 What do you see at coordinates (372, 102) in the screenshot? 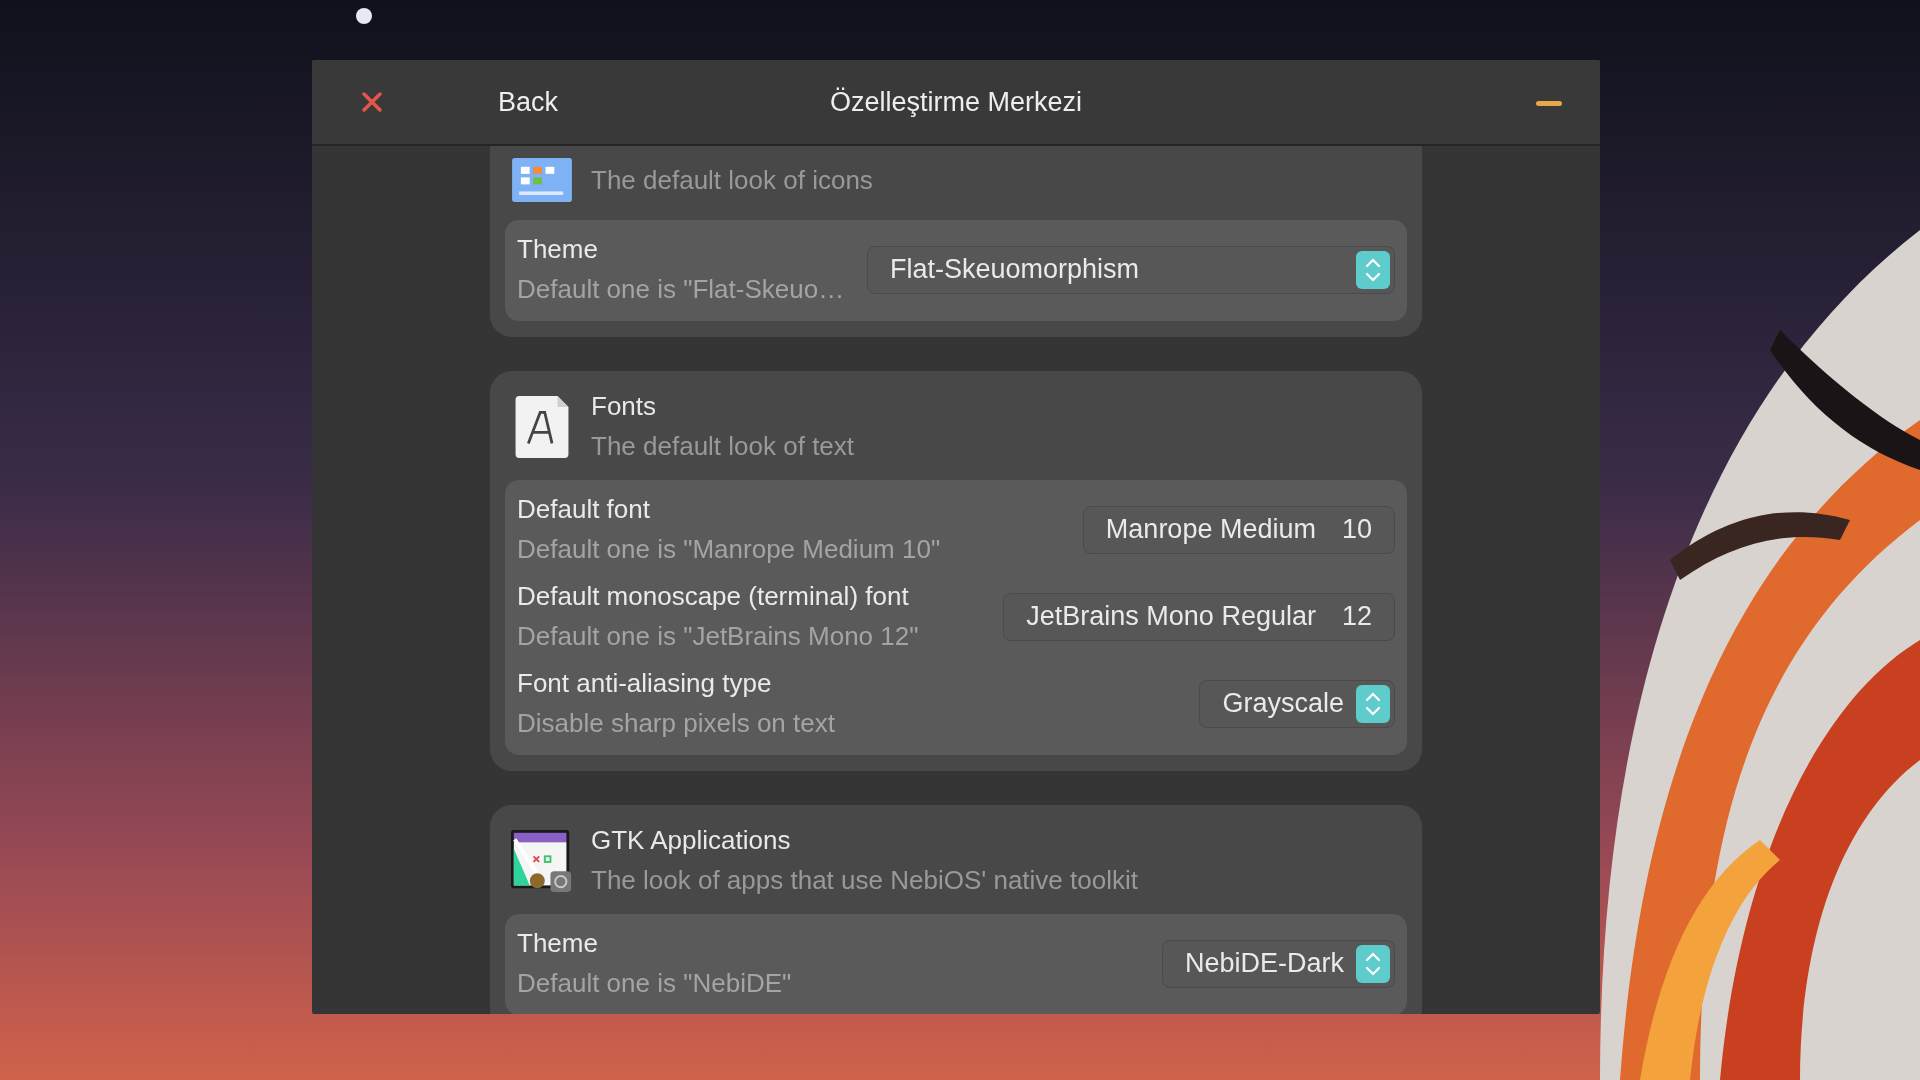
I see `close-icon` at bounding box center [372, 102].